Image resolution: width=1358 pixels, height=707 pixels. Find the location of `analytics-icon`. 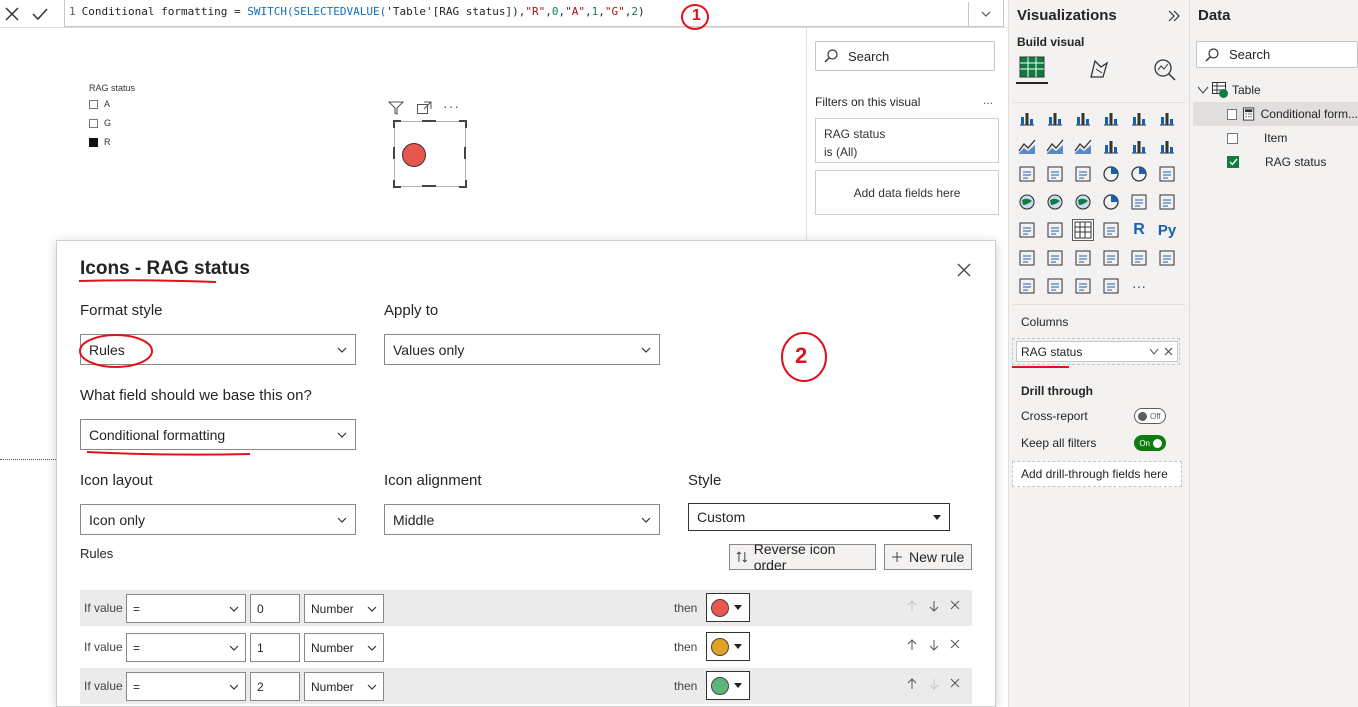

analytics-icon is located at coordinates (1165, 69).